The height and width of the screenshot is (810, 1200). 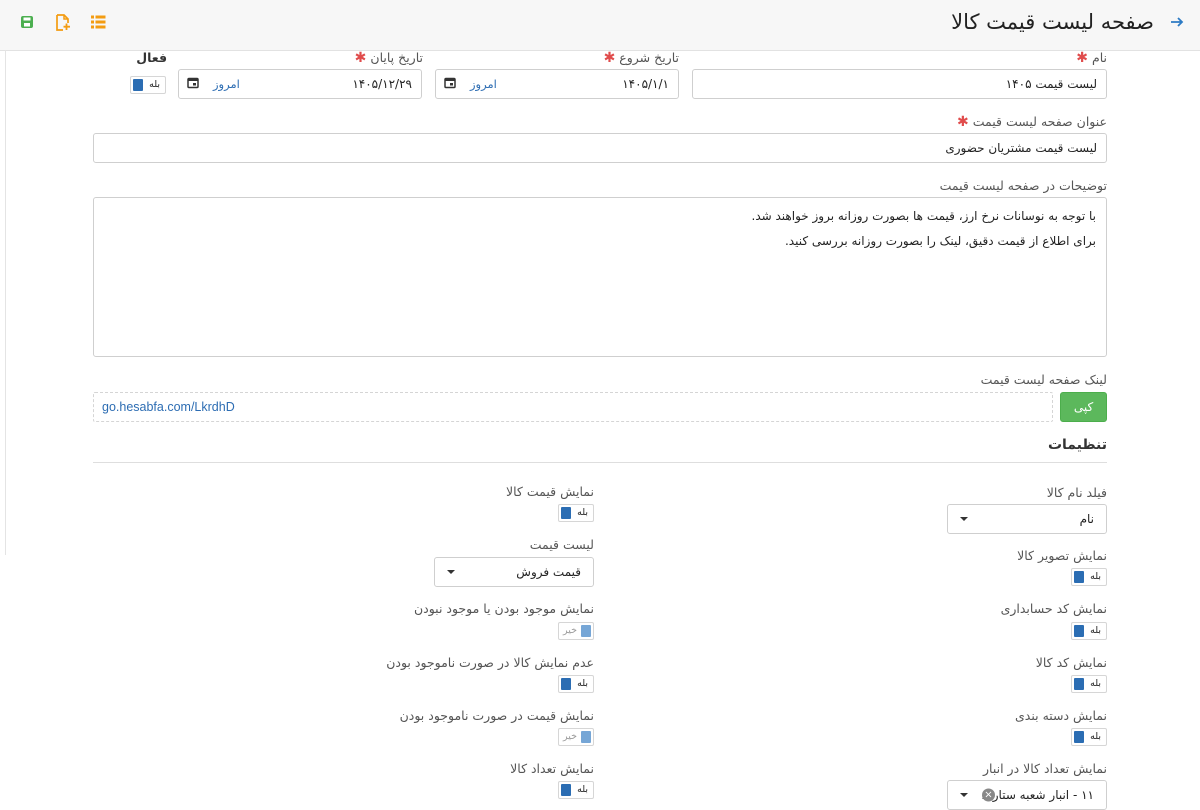 I want to click on name-input: لیست قیمت ۱۴۰۵, so click(x=899, y=84).